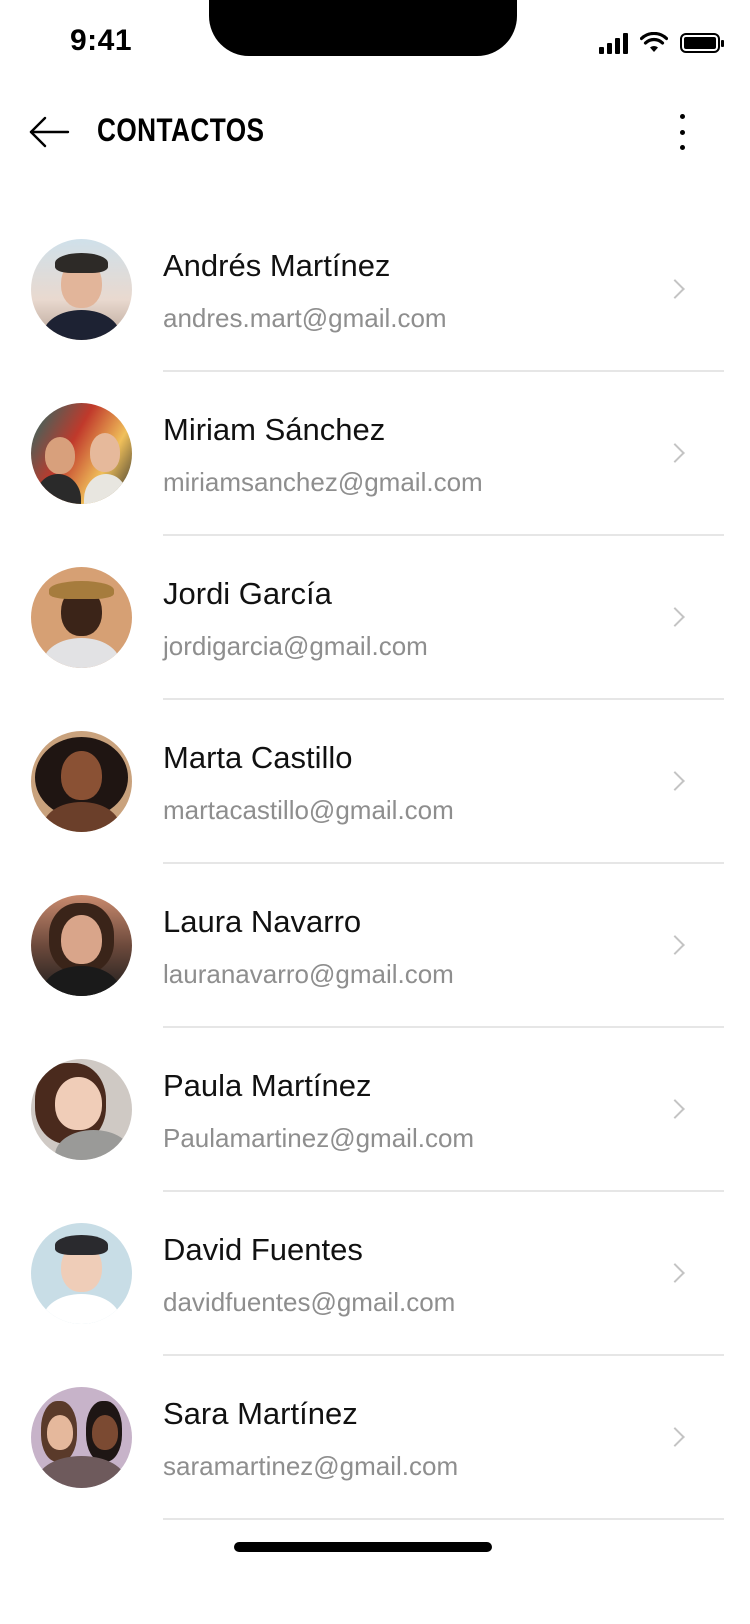 The image size is (750, 1624). Describe the element at coordinates (247, 593) in the screenshot. I see `contact-name: Jordi García` at that location.